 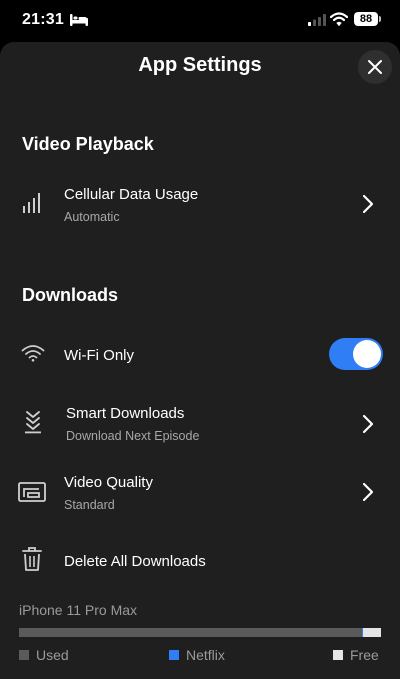 I want to click on cellular-data-usage-label: Cellular Data Usage, so click(x=131, y=194).